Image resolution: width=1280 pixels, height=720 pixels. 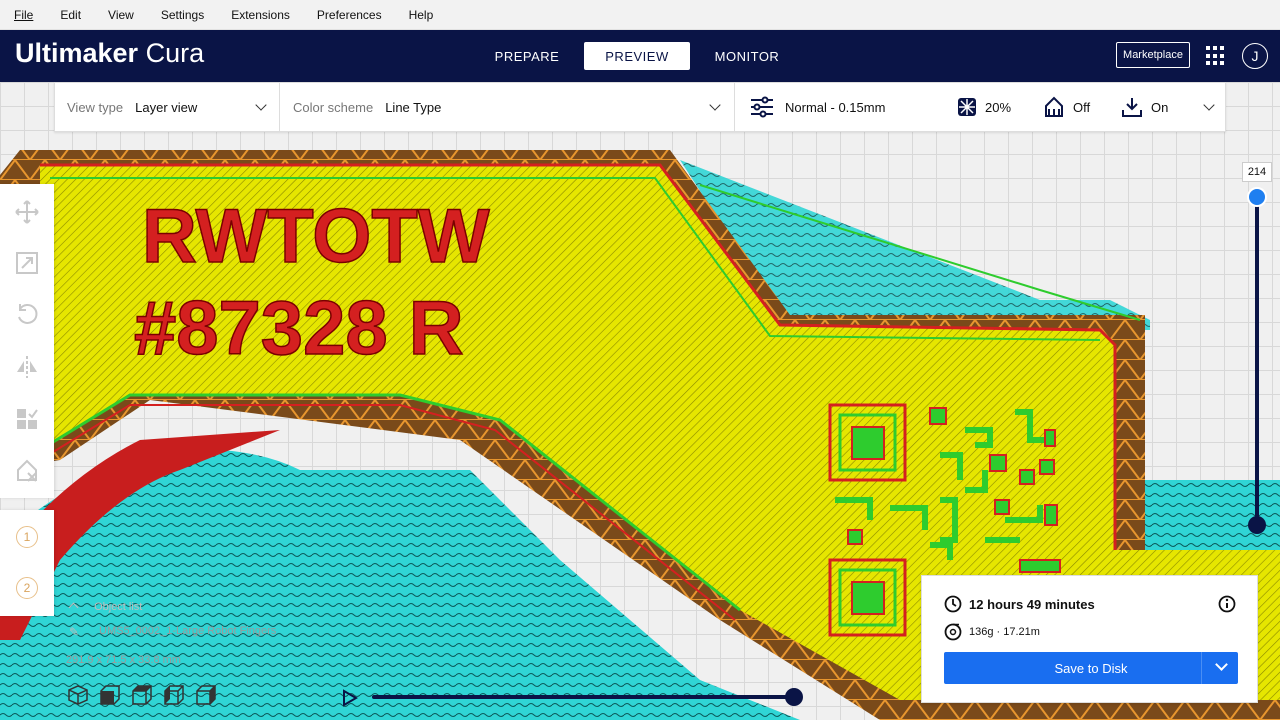 What do you see at coordinates (206, 695) in the screenshot?
I see `camera-right-view-icon` at bounding box center [206, 695].